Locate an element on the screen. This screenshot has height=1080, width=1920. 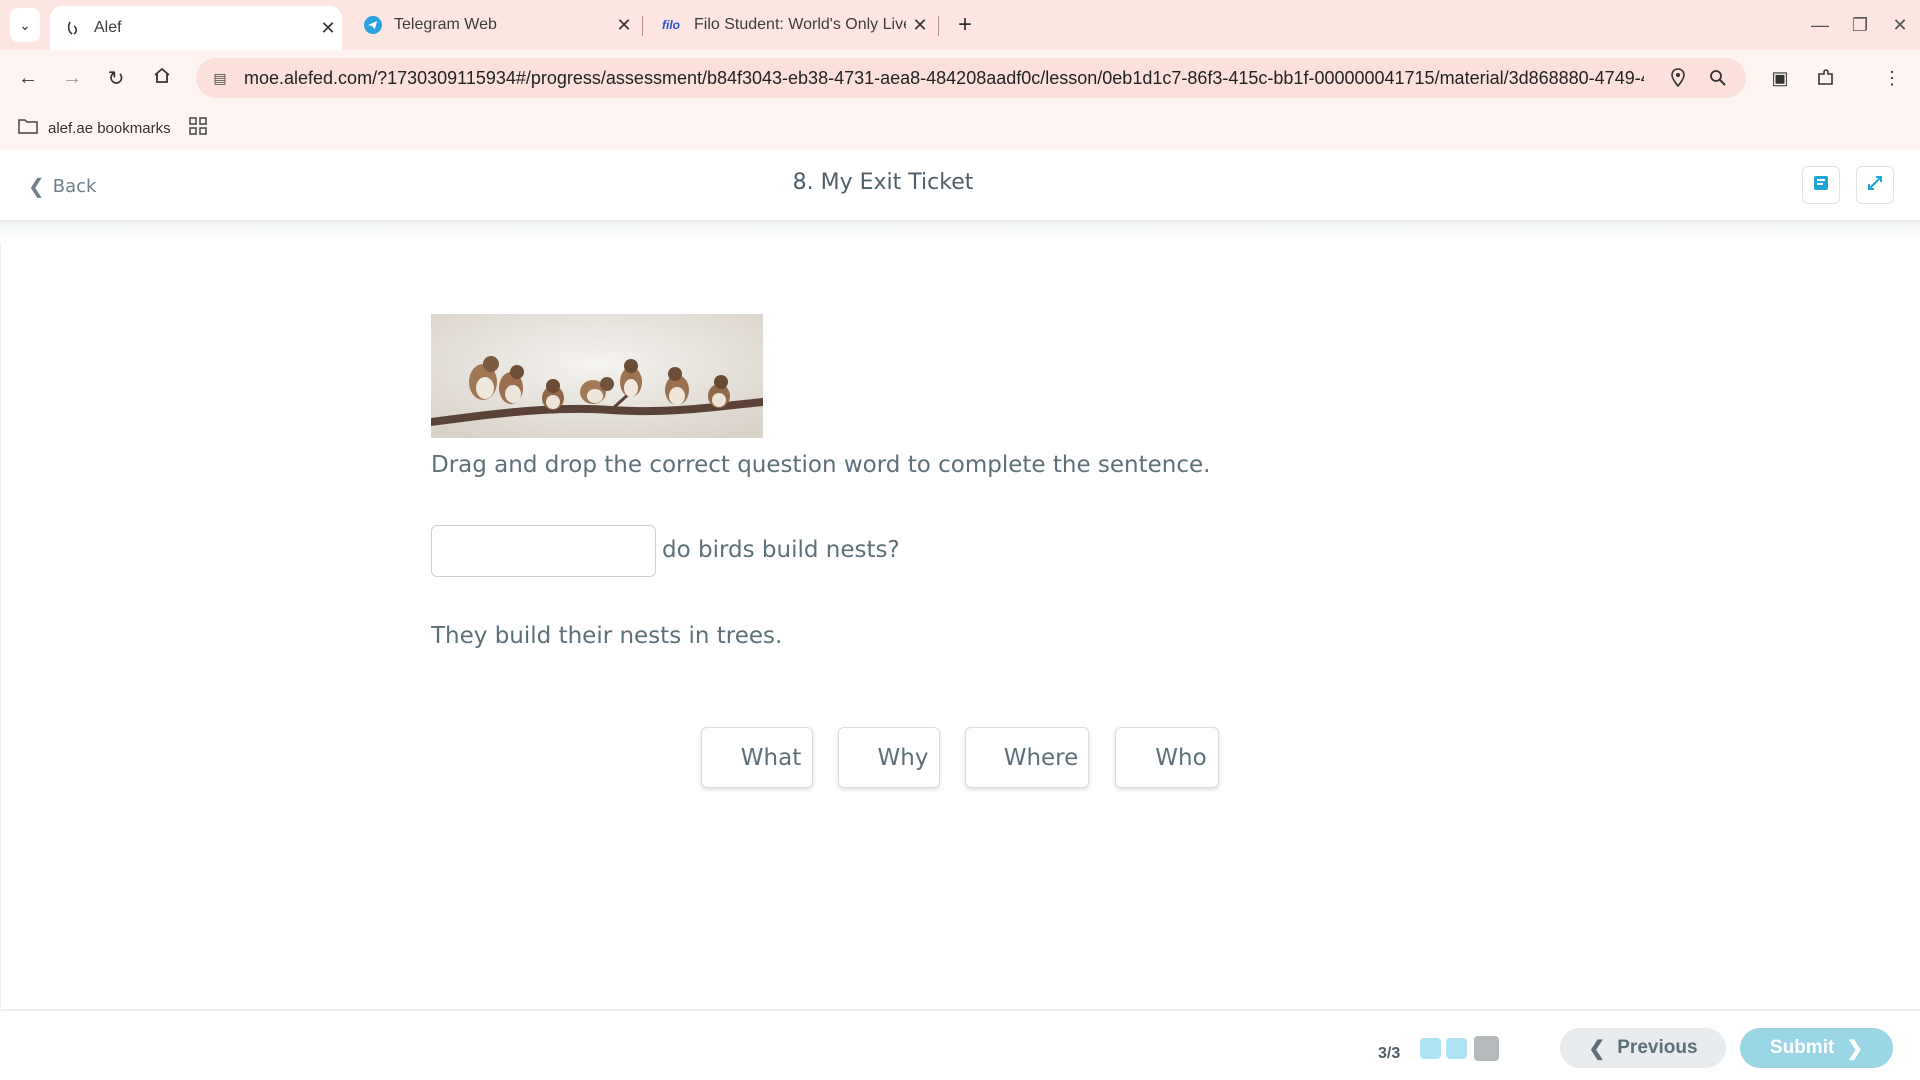
tab-alef: Alef ✕ is located at coordinates (196, 28).